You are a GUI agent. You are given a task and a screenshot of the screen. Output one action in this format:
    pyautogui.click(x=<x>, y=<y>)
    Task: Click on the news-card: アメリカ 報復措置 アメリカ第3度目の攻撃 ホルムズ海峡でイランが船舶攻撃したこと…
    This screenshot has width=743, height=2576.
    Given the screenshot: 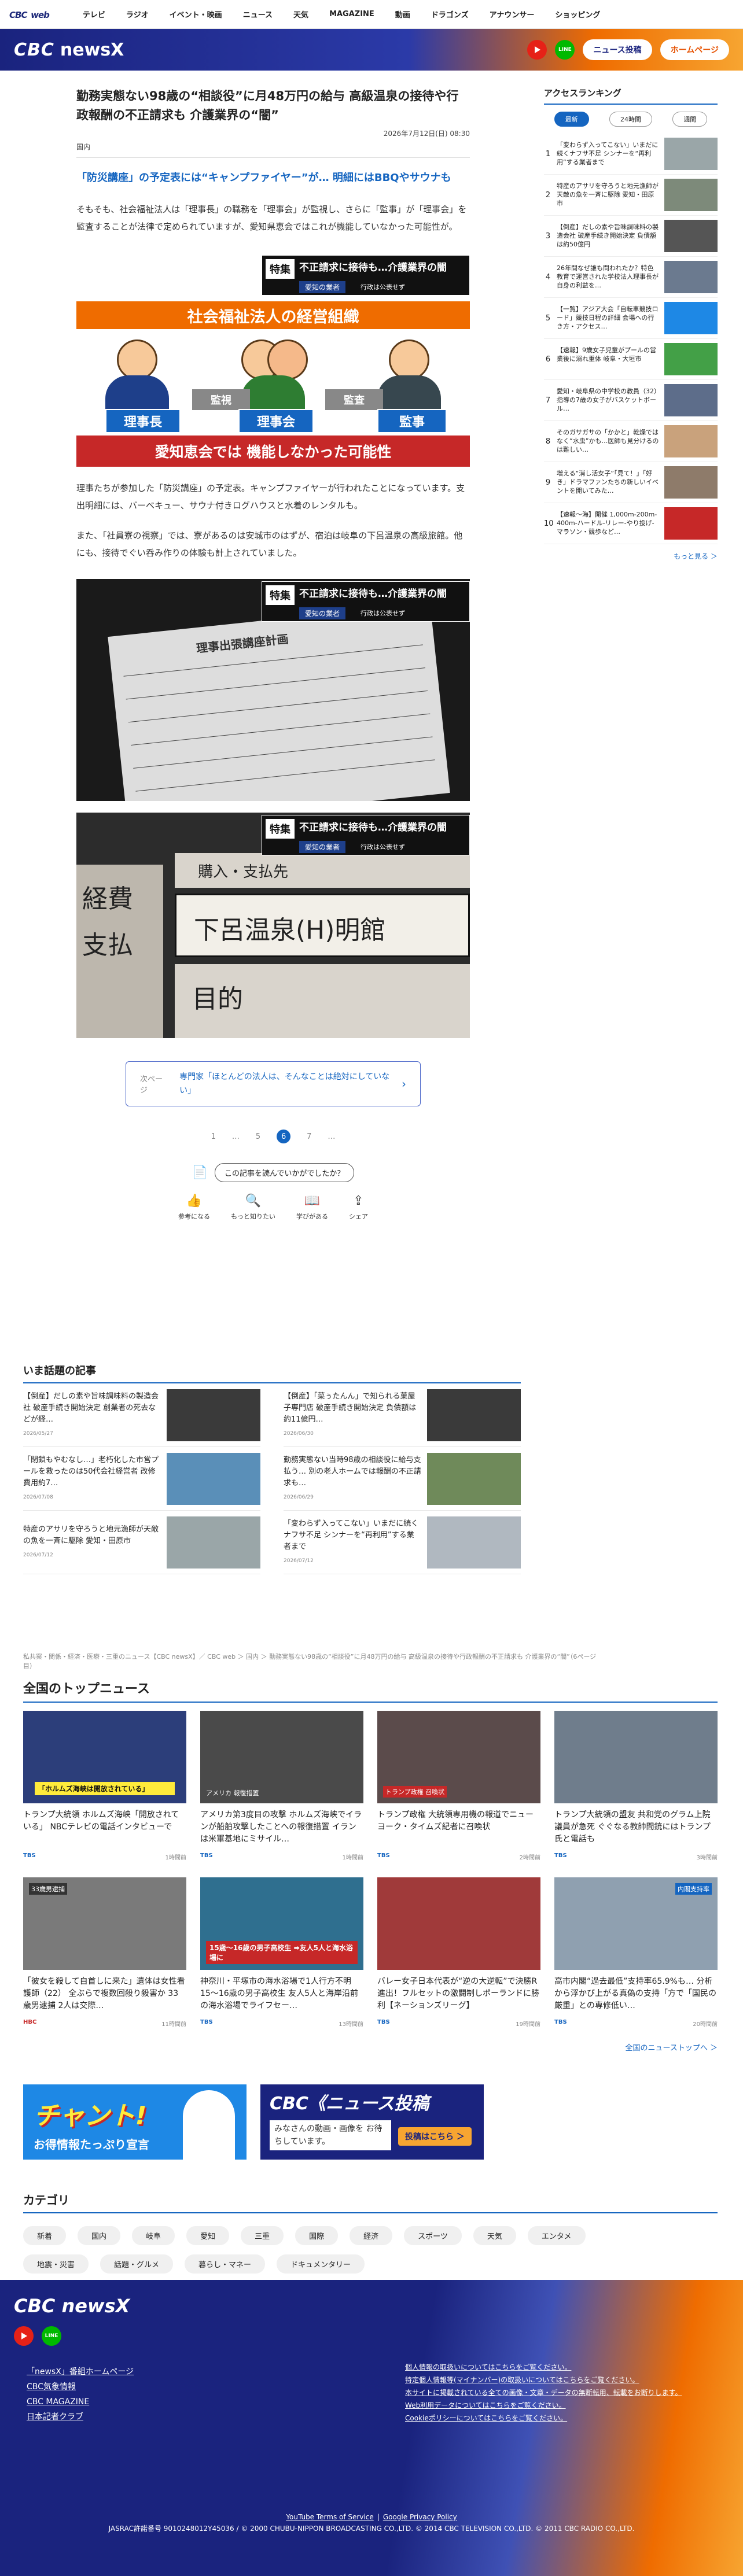 What is the action you would take?
    pyautogui.click(x=281, y=1786)
    